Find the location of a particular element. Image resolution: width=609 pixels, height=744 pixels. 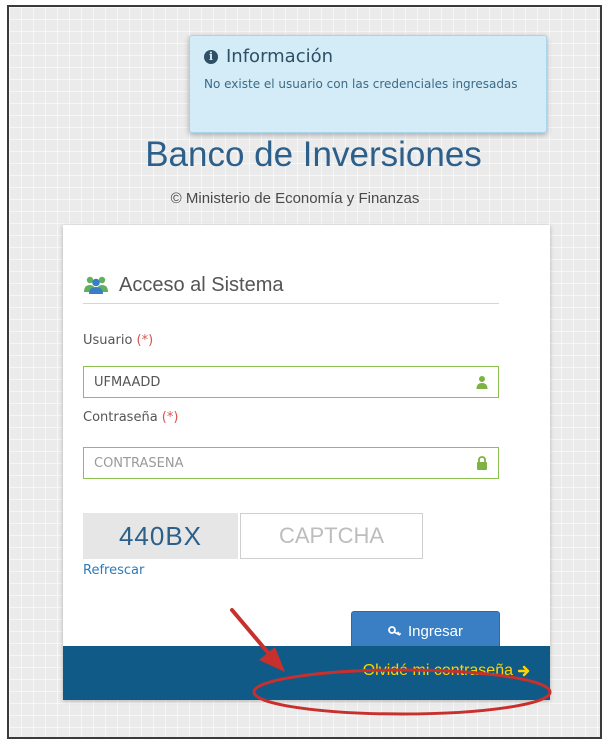

user-field is located at coordinates (291, 382).